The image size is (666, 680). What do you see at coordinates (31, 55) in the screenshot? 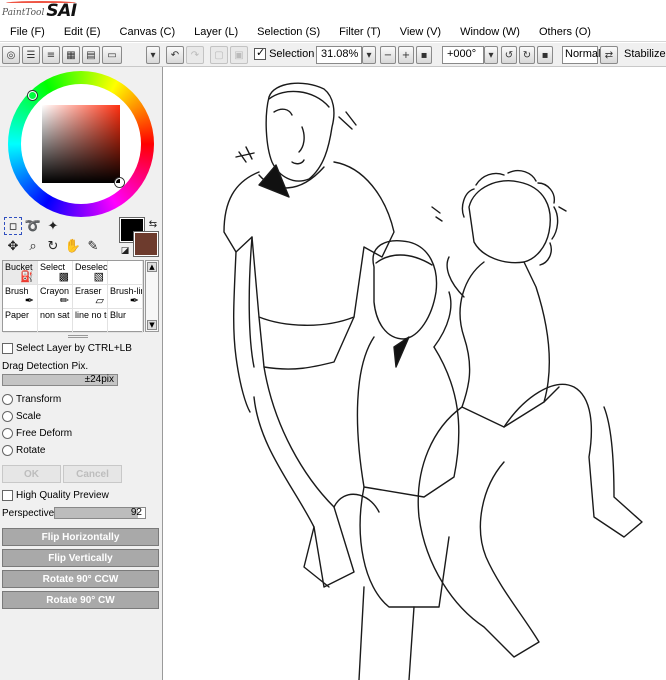
I see `color-sliders-tab-icon: ☰` at bounding box center [31, 55].